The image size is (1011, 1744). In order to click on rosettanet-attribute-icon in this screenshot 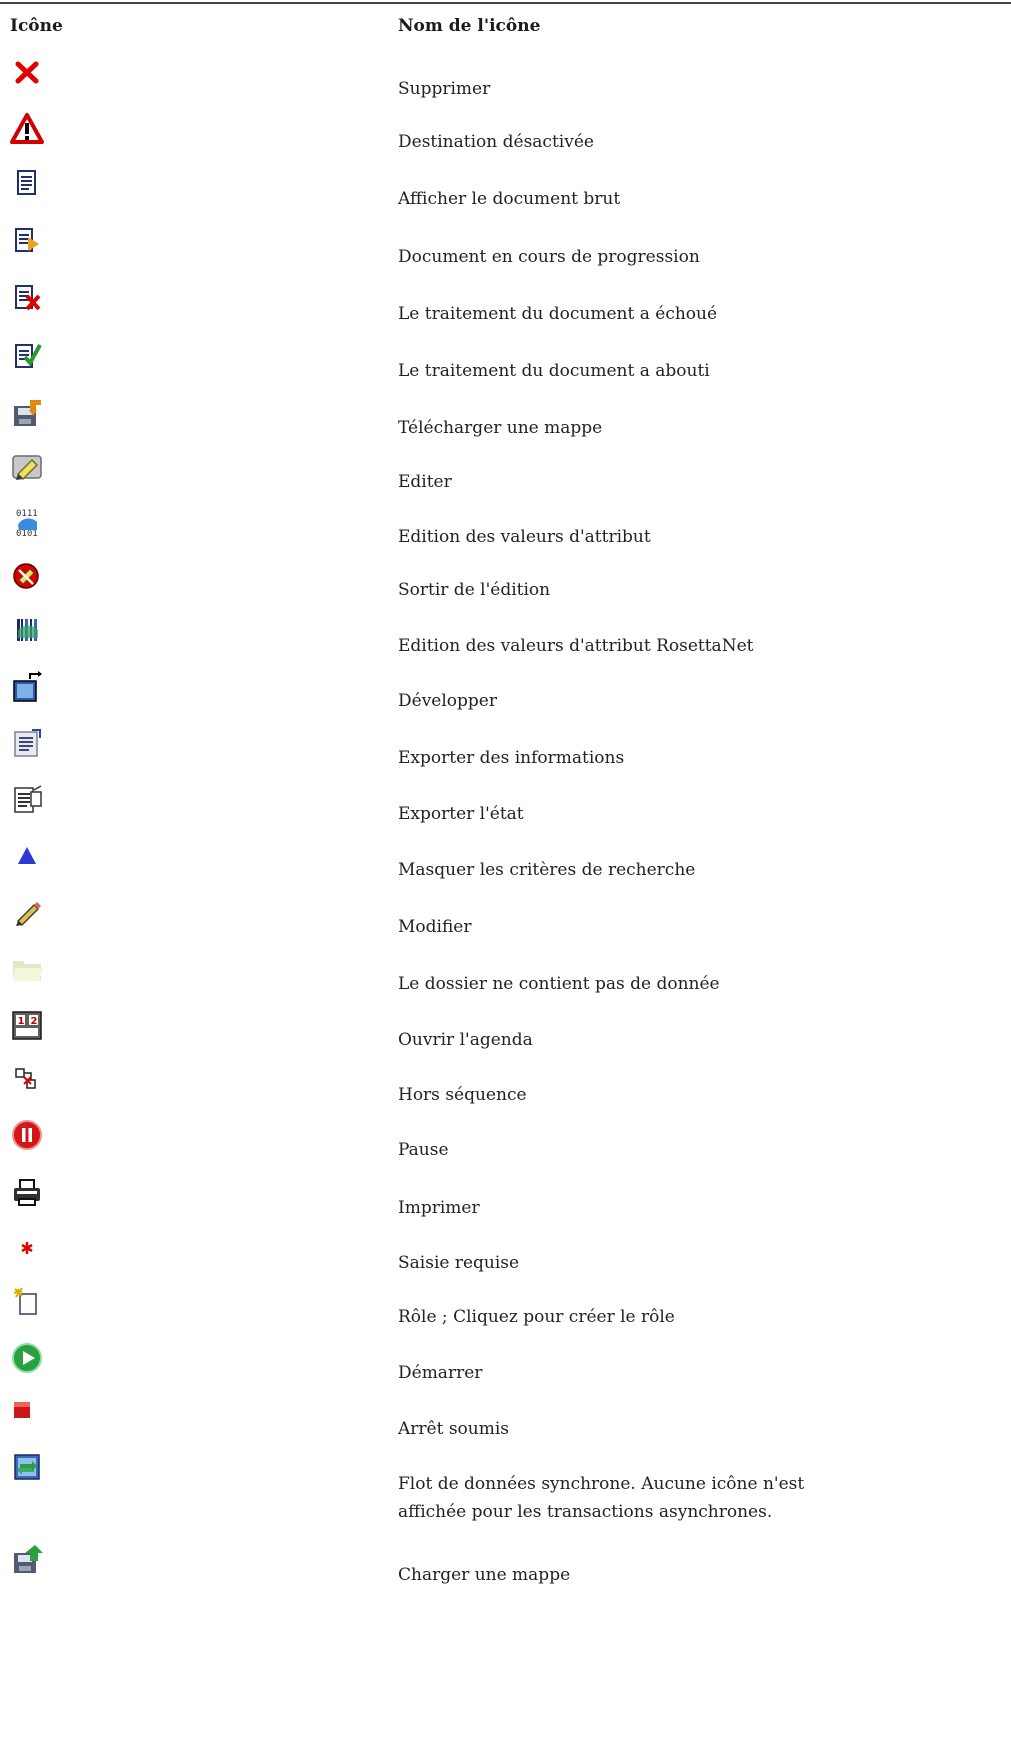, I will do `click(27, 631)`.